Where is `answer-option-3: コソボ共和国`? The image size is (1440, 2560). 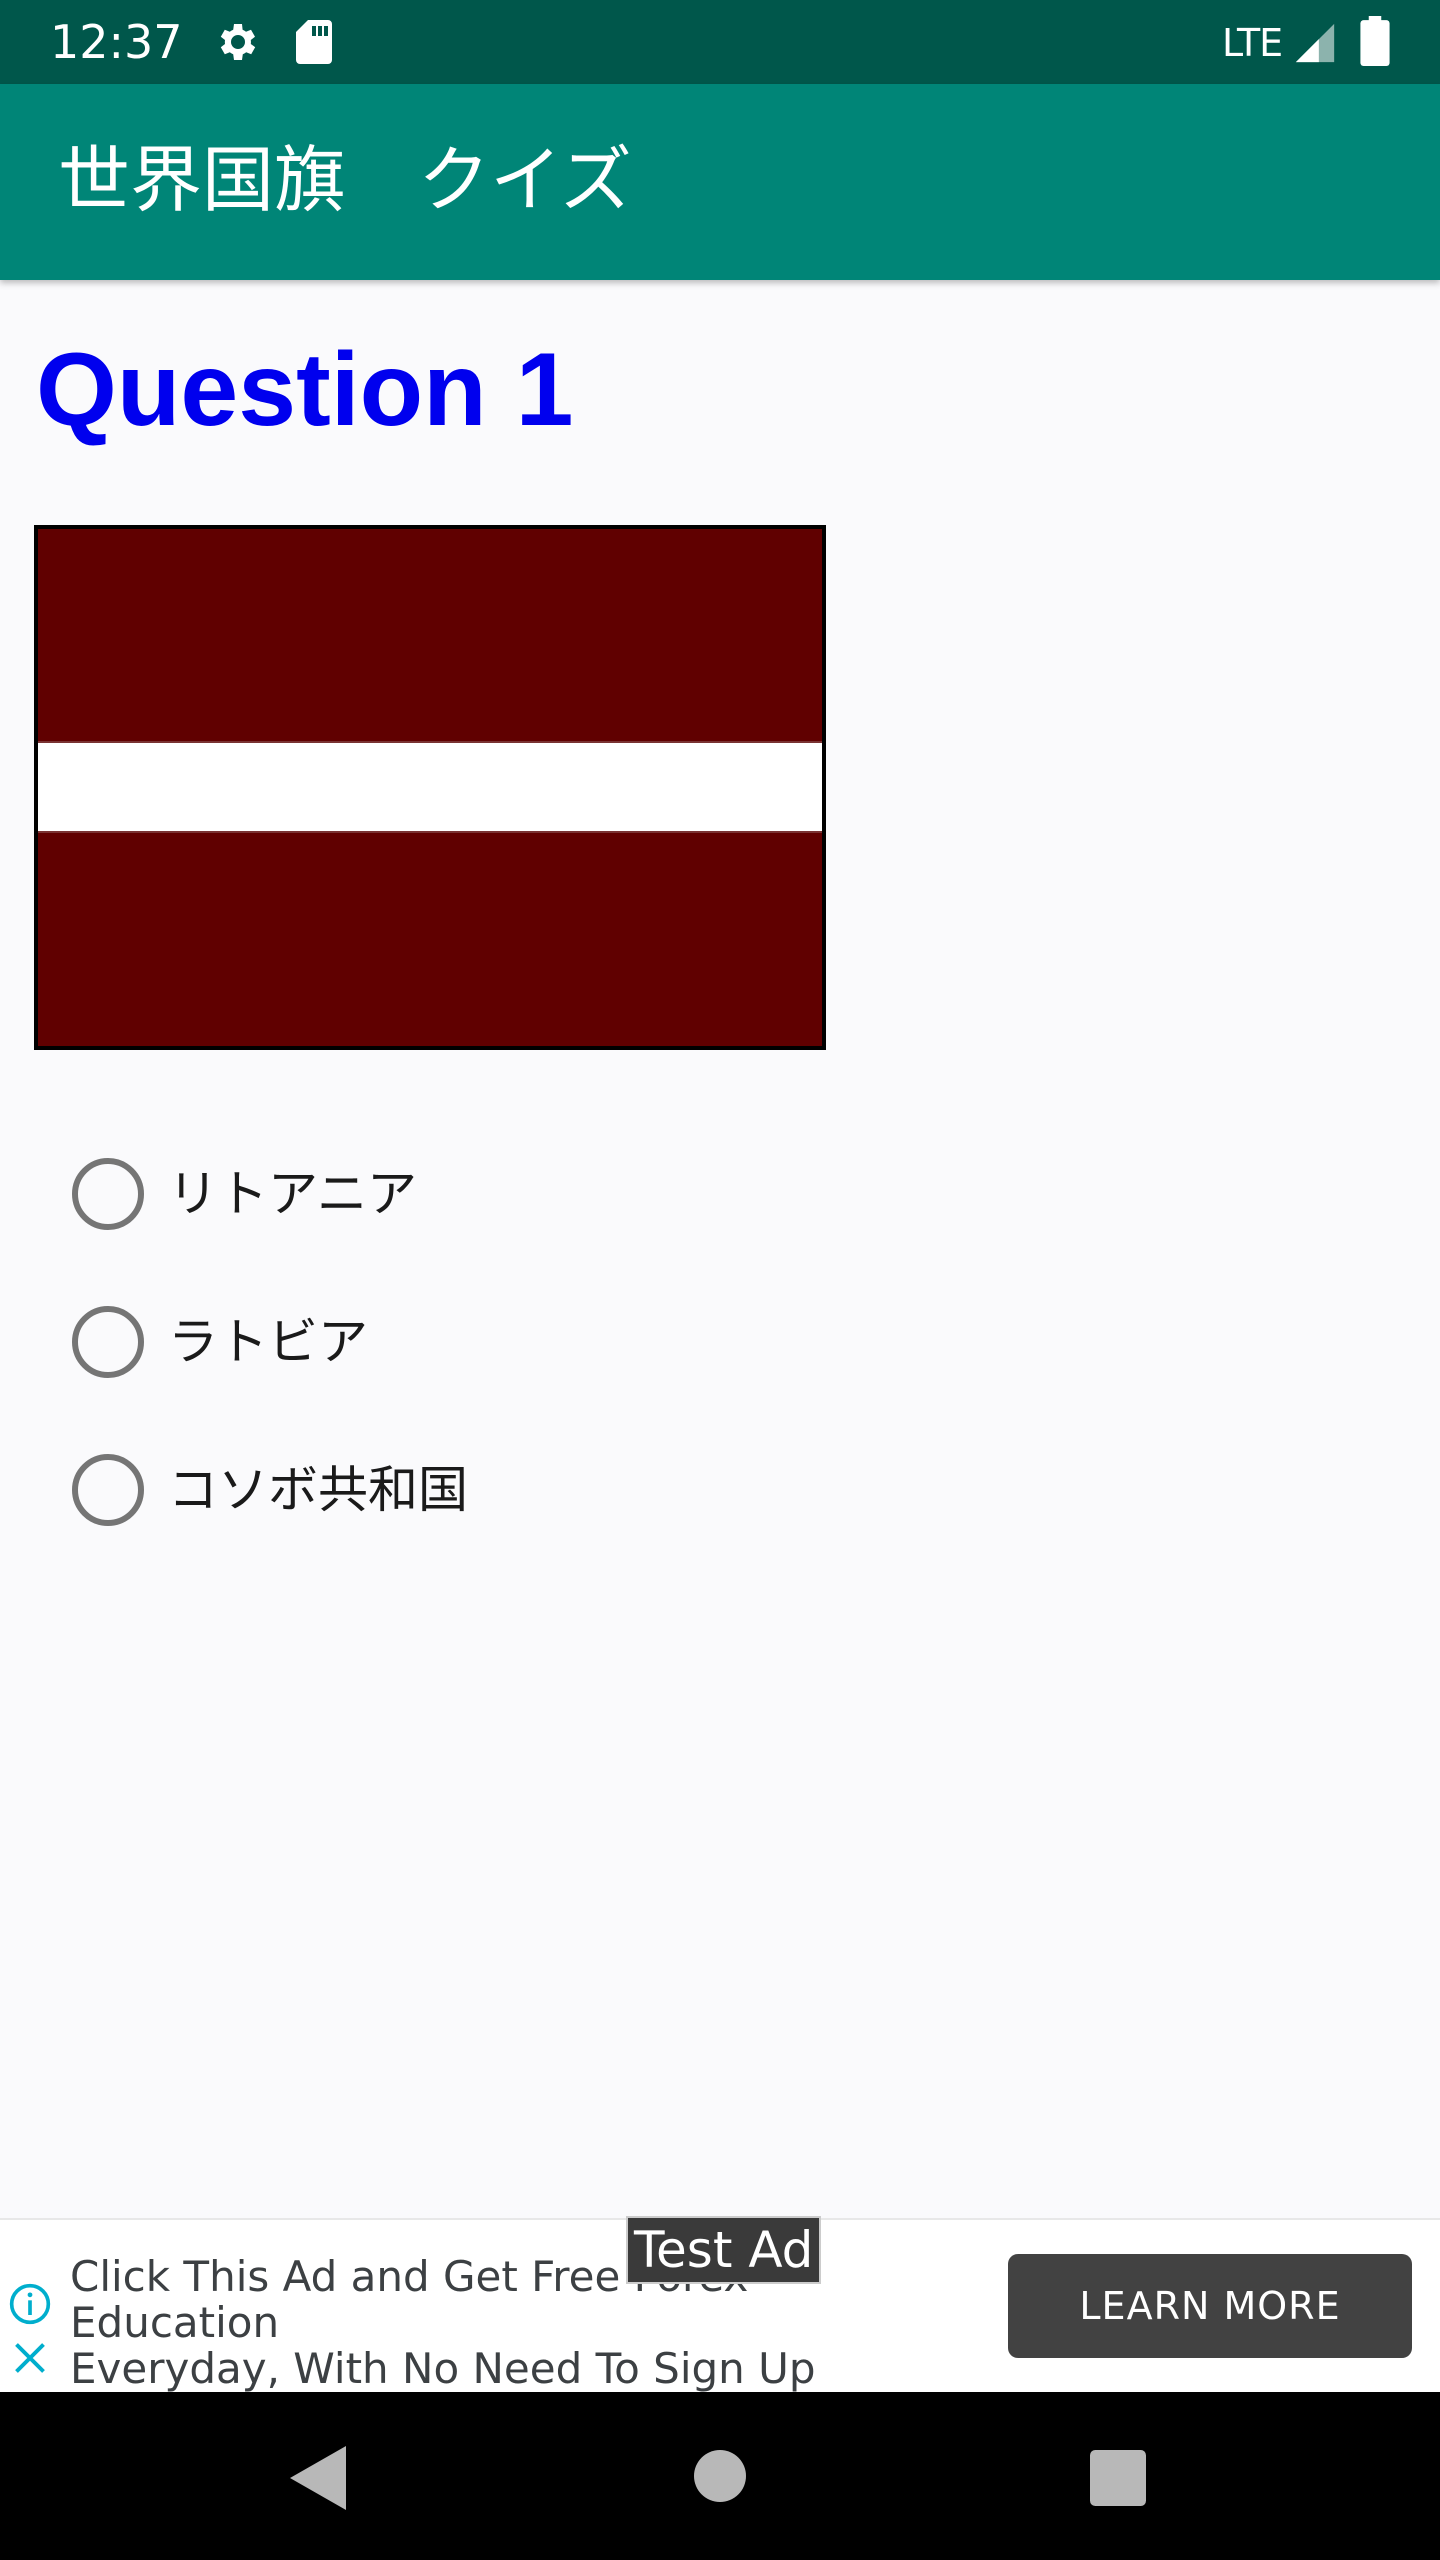 answer-option-3: コソボ共和国 is located at coordinates (422, 1491).